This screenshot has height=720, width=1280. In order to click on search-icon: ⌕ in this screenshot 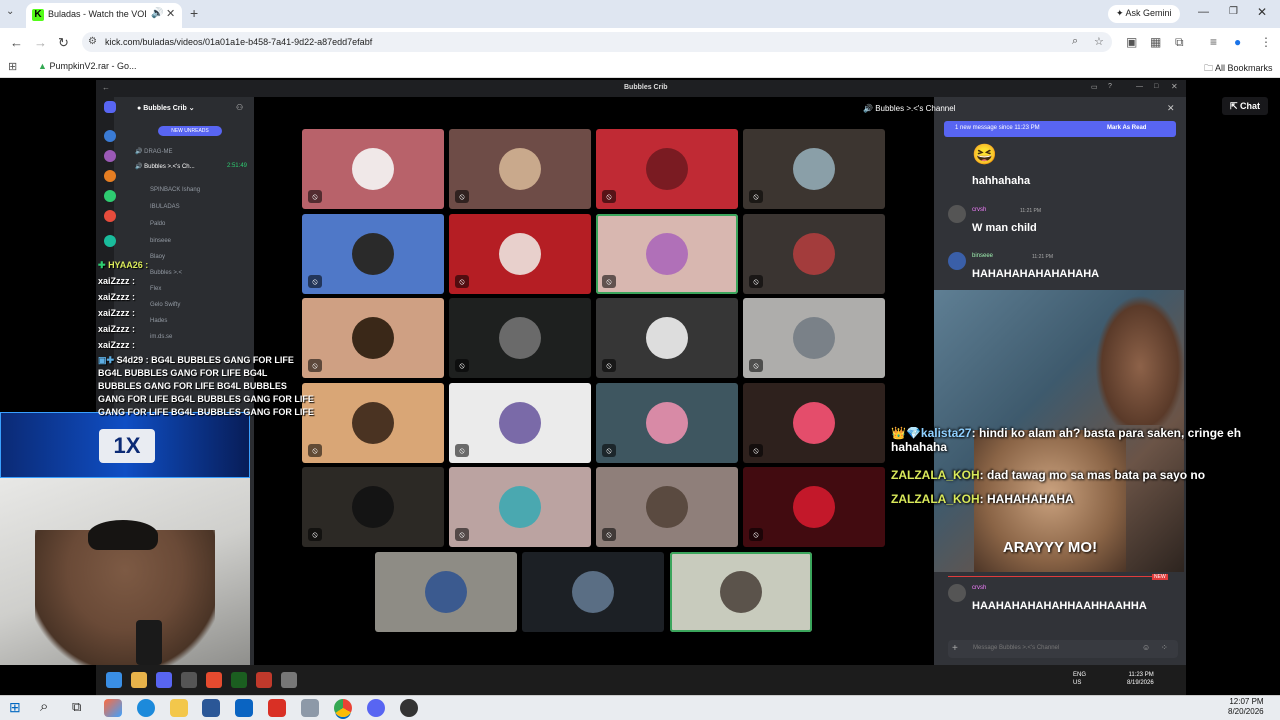, I will do `click(44, 706)`.